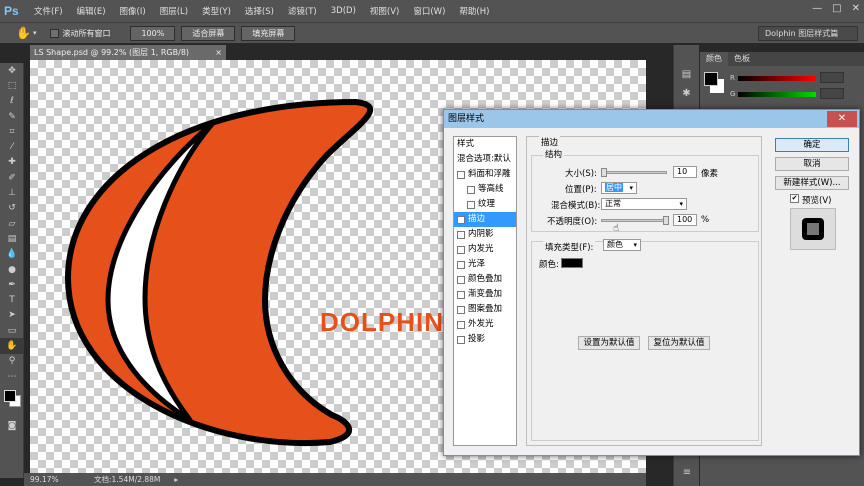  What do you see at coordinates (474, 11) in the screenshot?
I see `menu-help: 帮助(H)` at bounding box center [474, 11].